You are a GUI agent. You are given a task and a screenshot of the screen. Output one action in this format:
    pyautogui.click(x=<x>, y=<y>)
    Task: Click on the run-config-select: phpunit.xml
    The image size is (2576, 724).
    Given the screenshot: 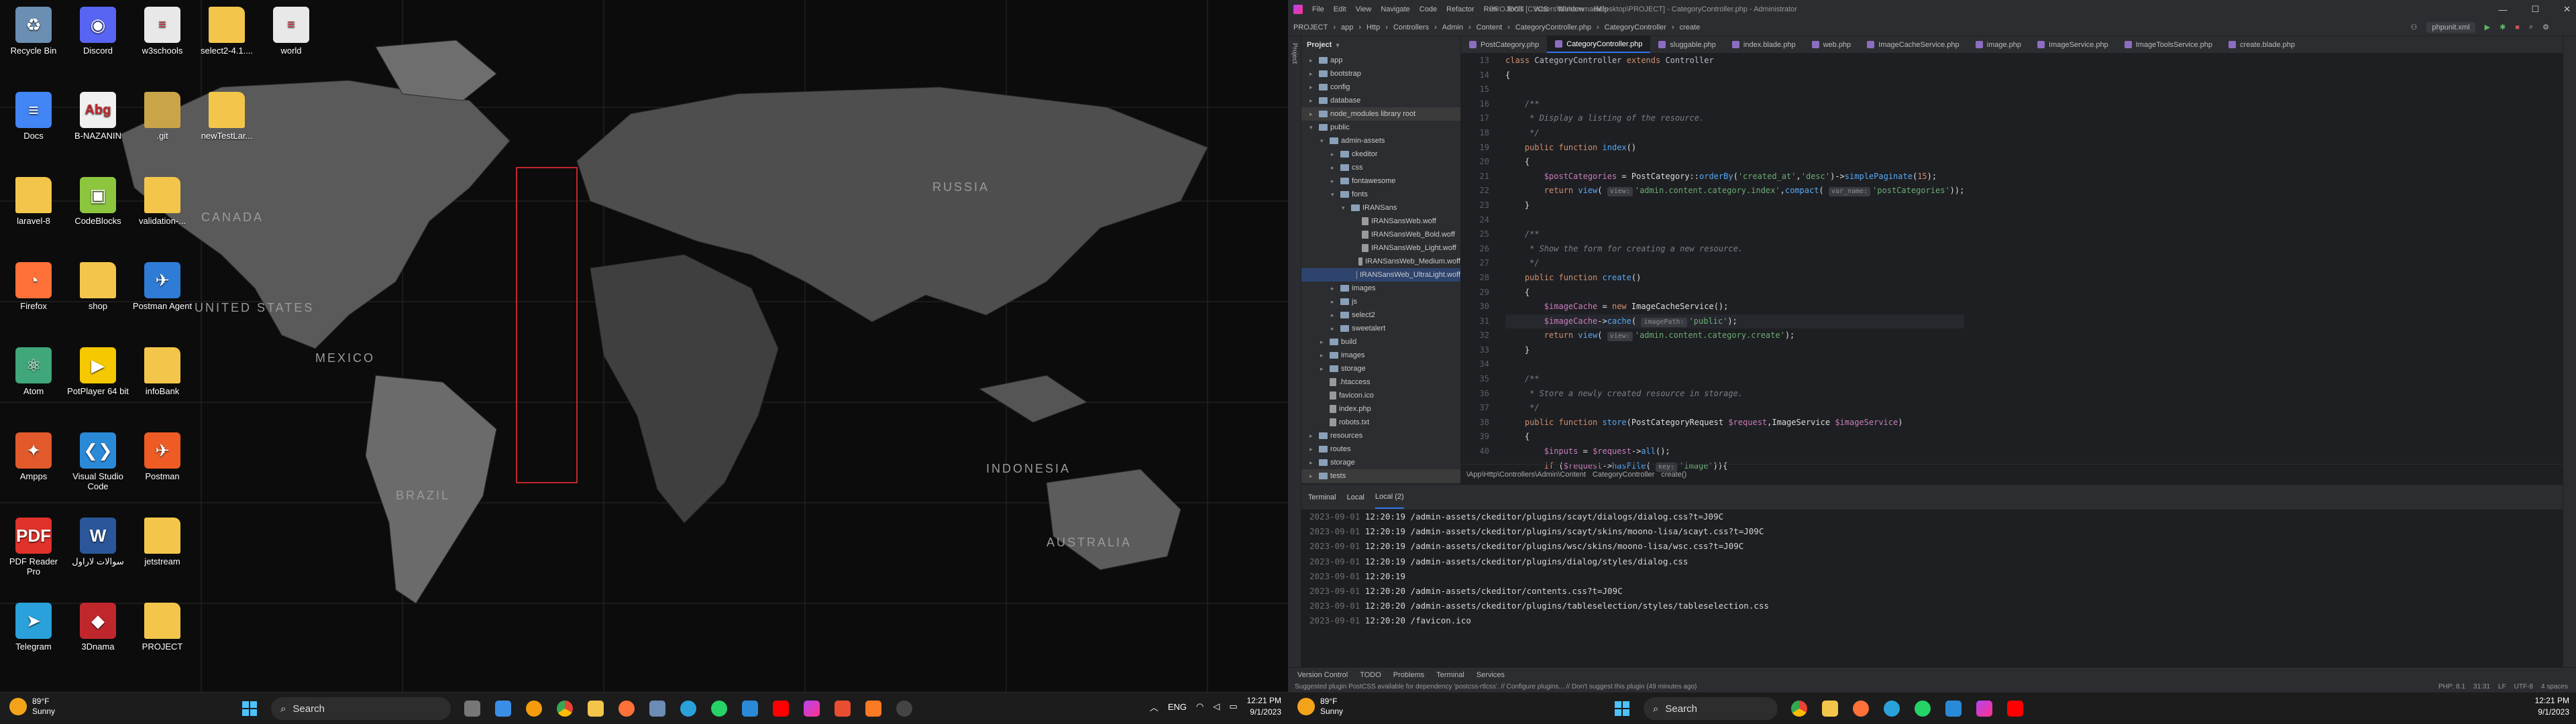 What is the action you would take?
    pyautogui.click(x=2450, y=27)
    